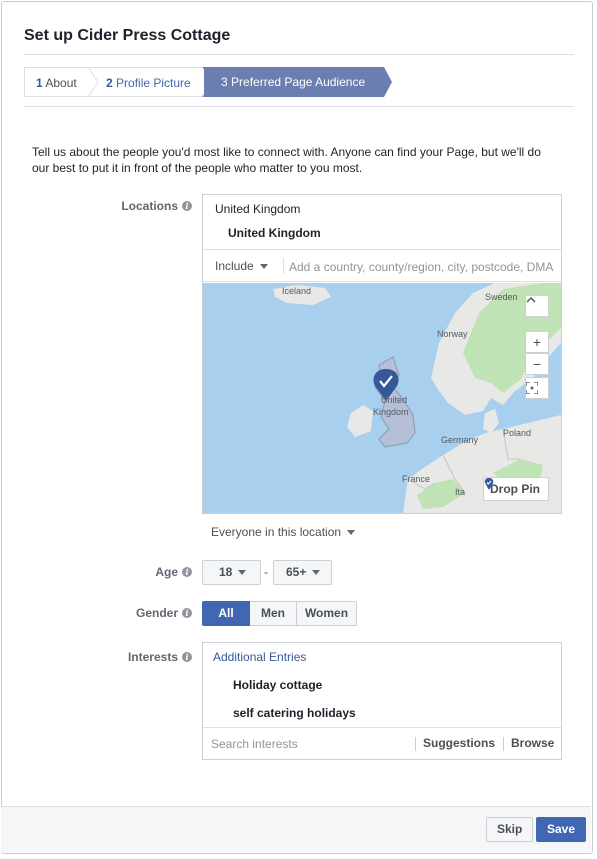 The height and width of the screenshot is (859, 597). Describe the element at coordinates (327, 613) in the screenshot. I see `gender-women-button: Women` at that location.